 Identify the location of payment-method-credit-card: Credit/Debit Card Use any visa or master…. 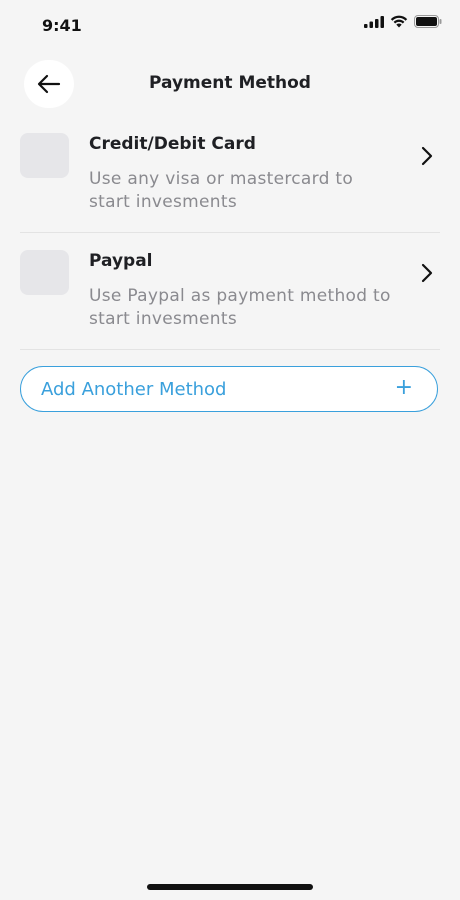
(230, 174).